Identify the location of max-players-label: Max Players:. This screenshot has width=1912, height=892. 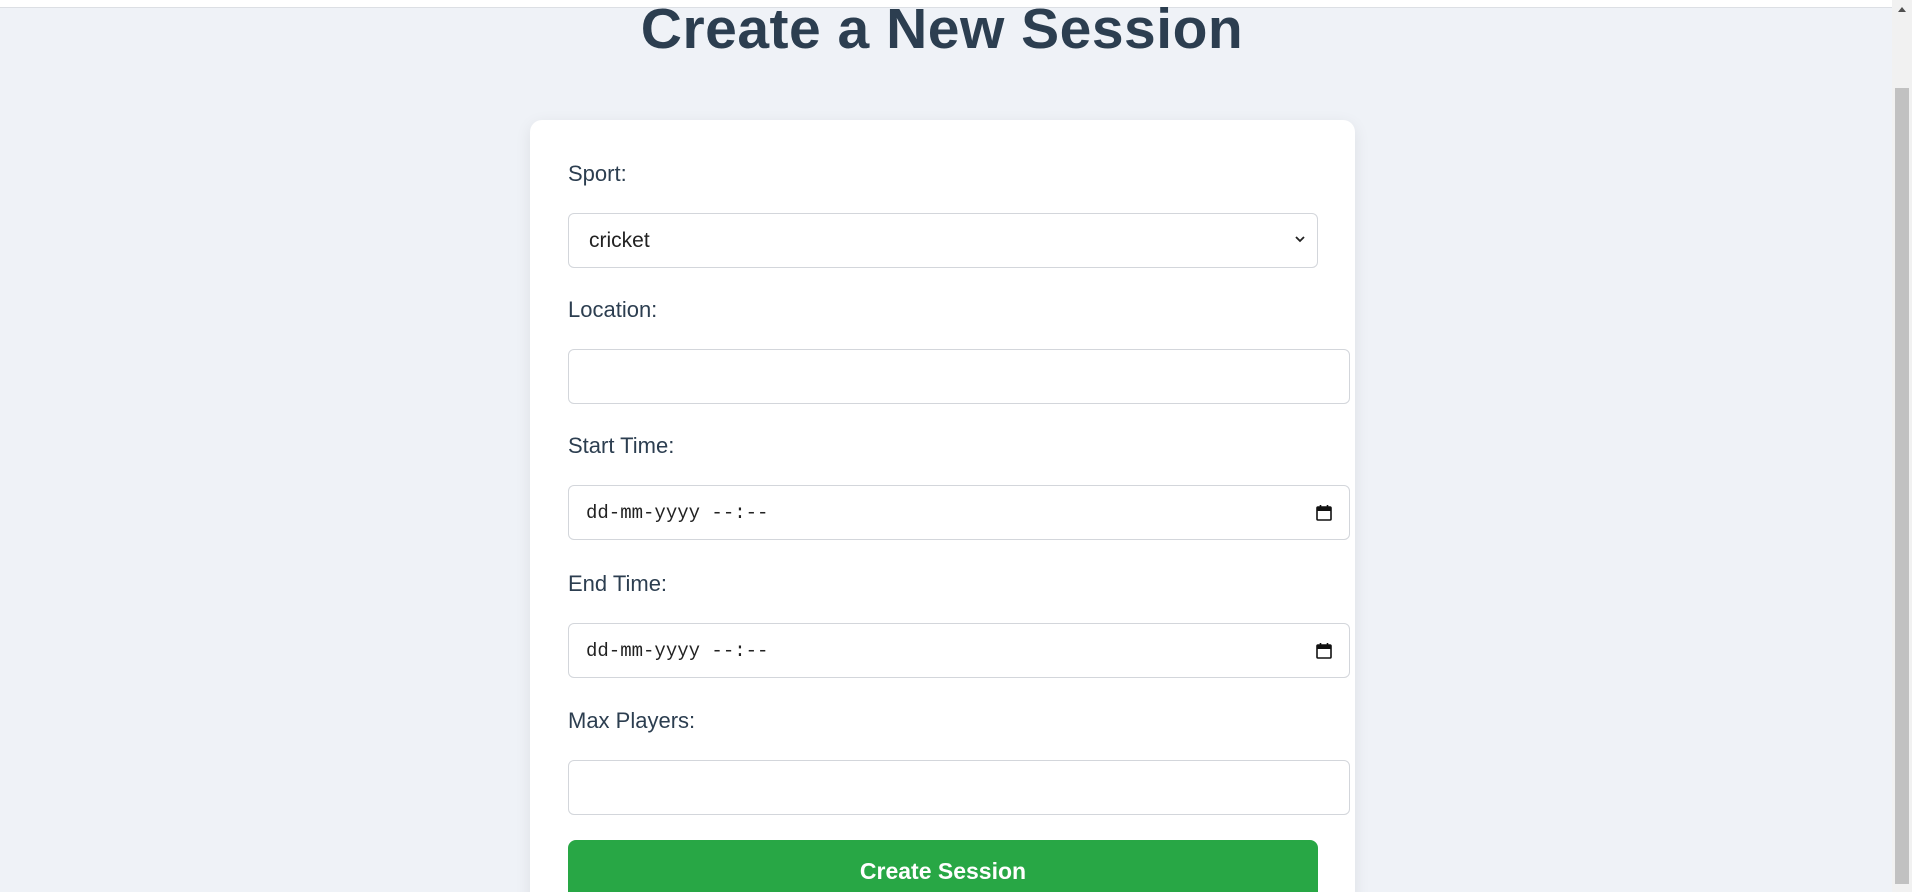
(632, 720).